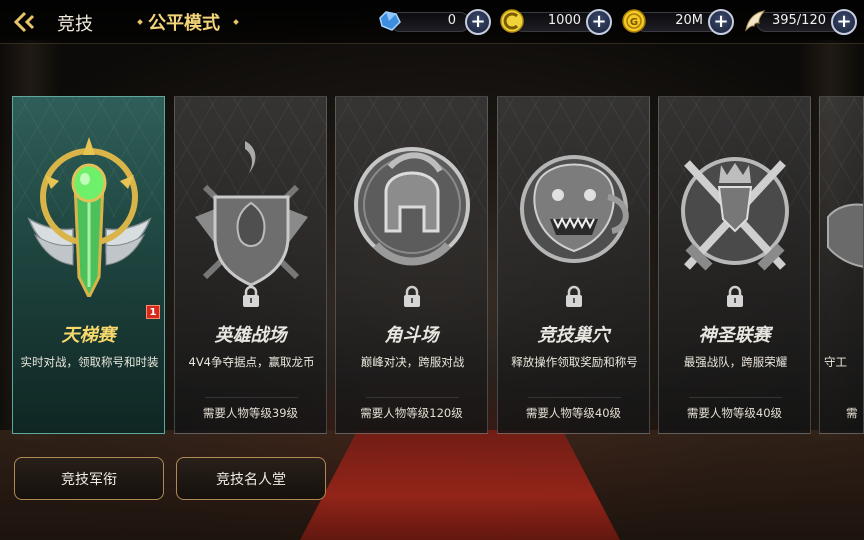 The height and width of the screenshot is (540, 864). I want to click on level-requirement: 需要人物等级39级, so click(250, 413).